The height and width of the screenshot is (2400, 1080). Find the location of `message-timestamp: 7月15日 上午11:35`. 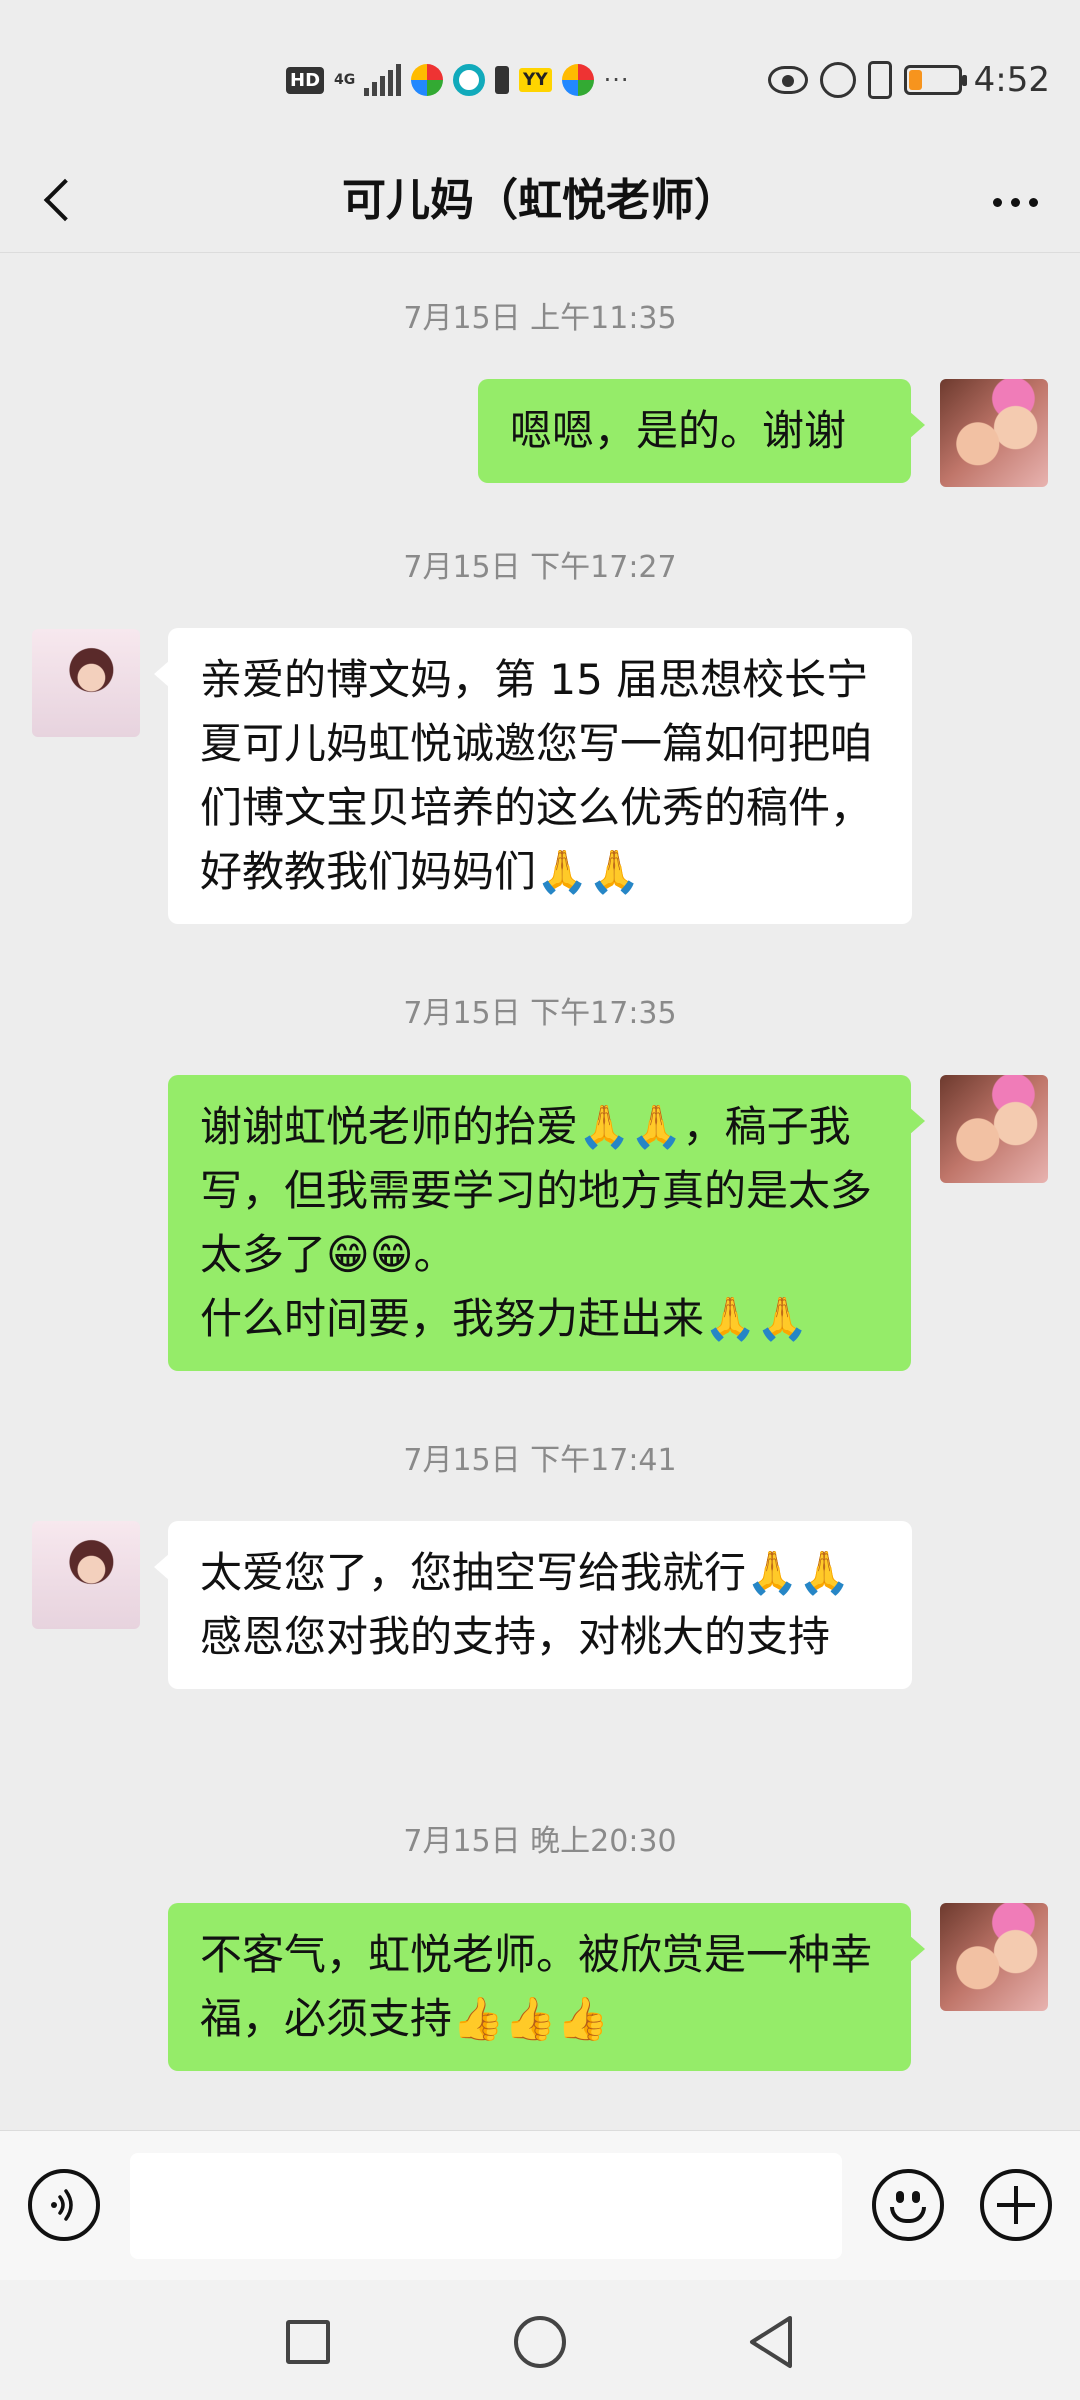

message-timestamp: 7月15日 上午11:35 is located at coordinates (540, 318).